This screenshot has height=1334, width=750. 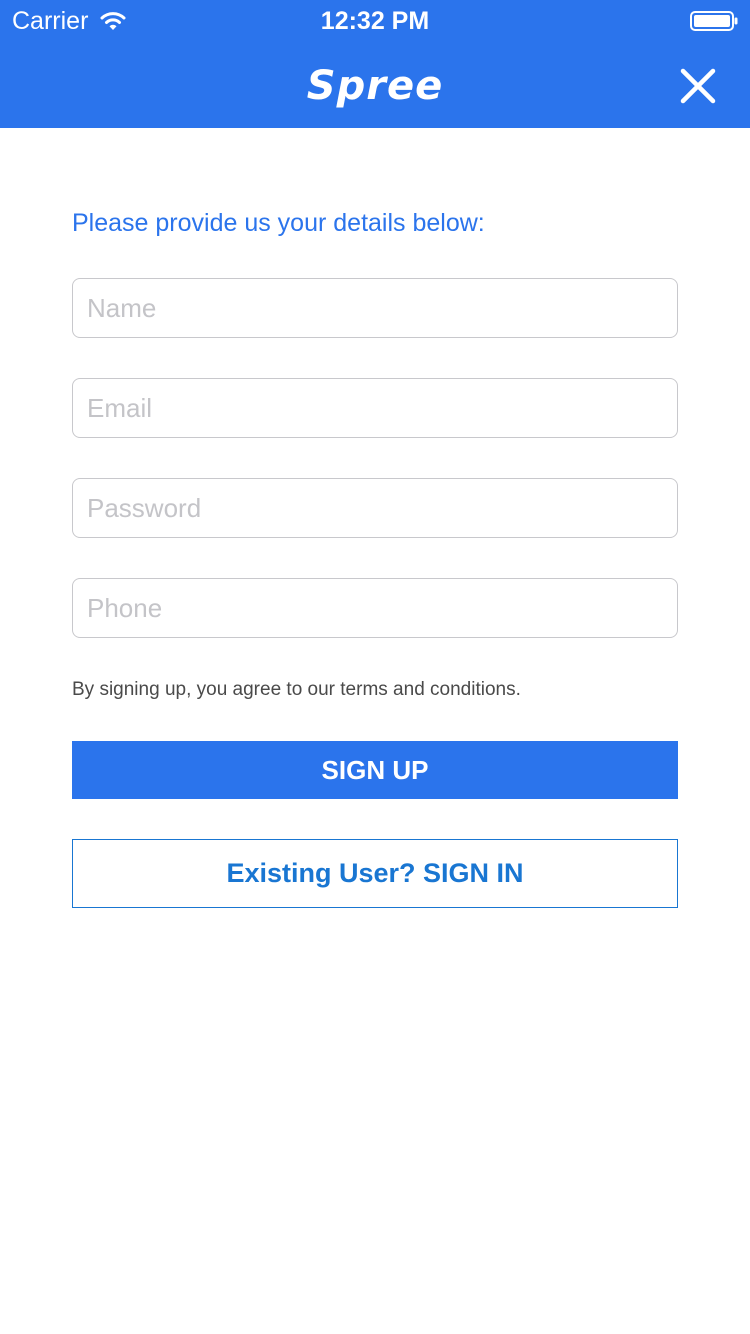 I want to click on header: Carrier 12:32 PM Spree, so click(x=375, y=64).